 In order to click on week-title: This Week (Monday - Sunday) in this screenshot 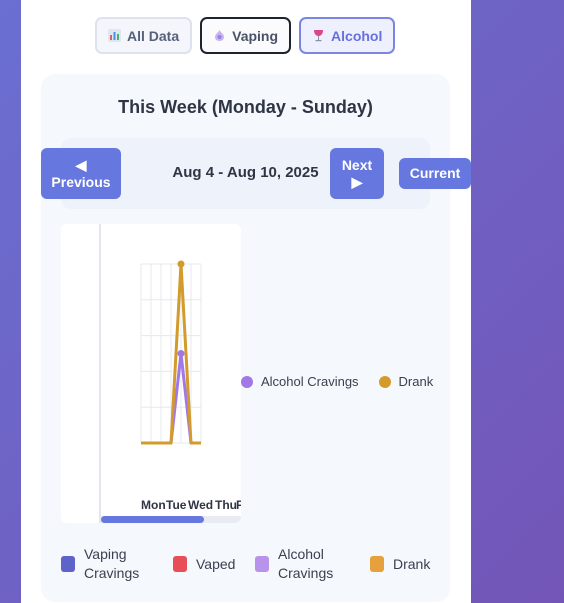, I will do `click(245, 107)`.